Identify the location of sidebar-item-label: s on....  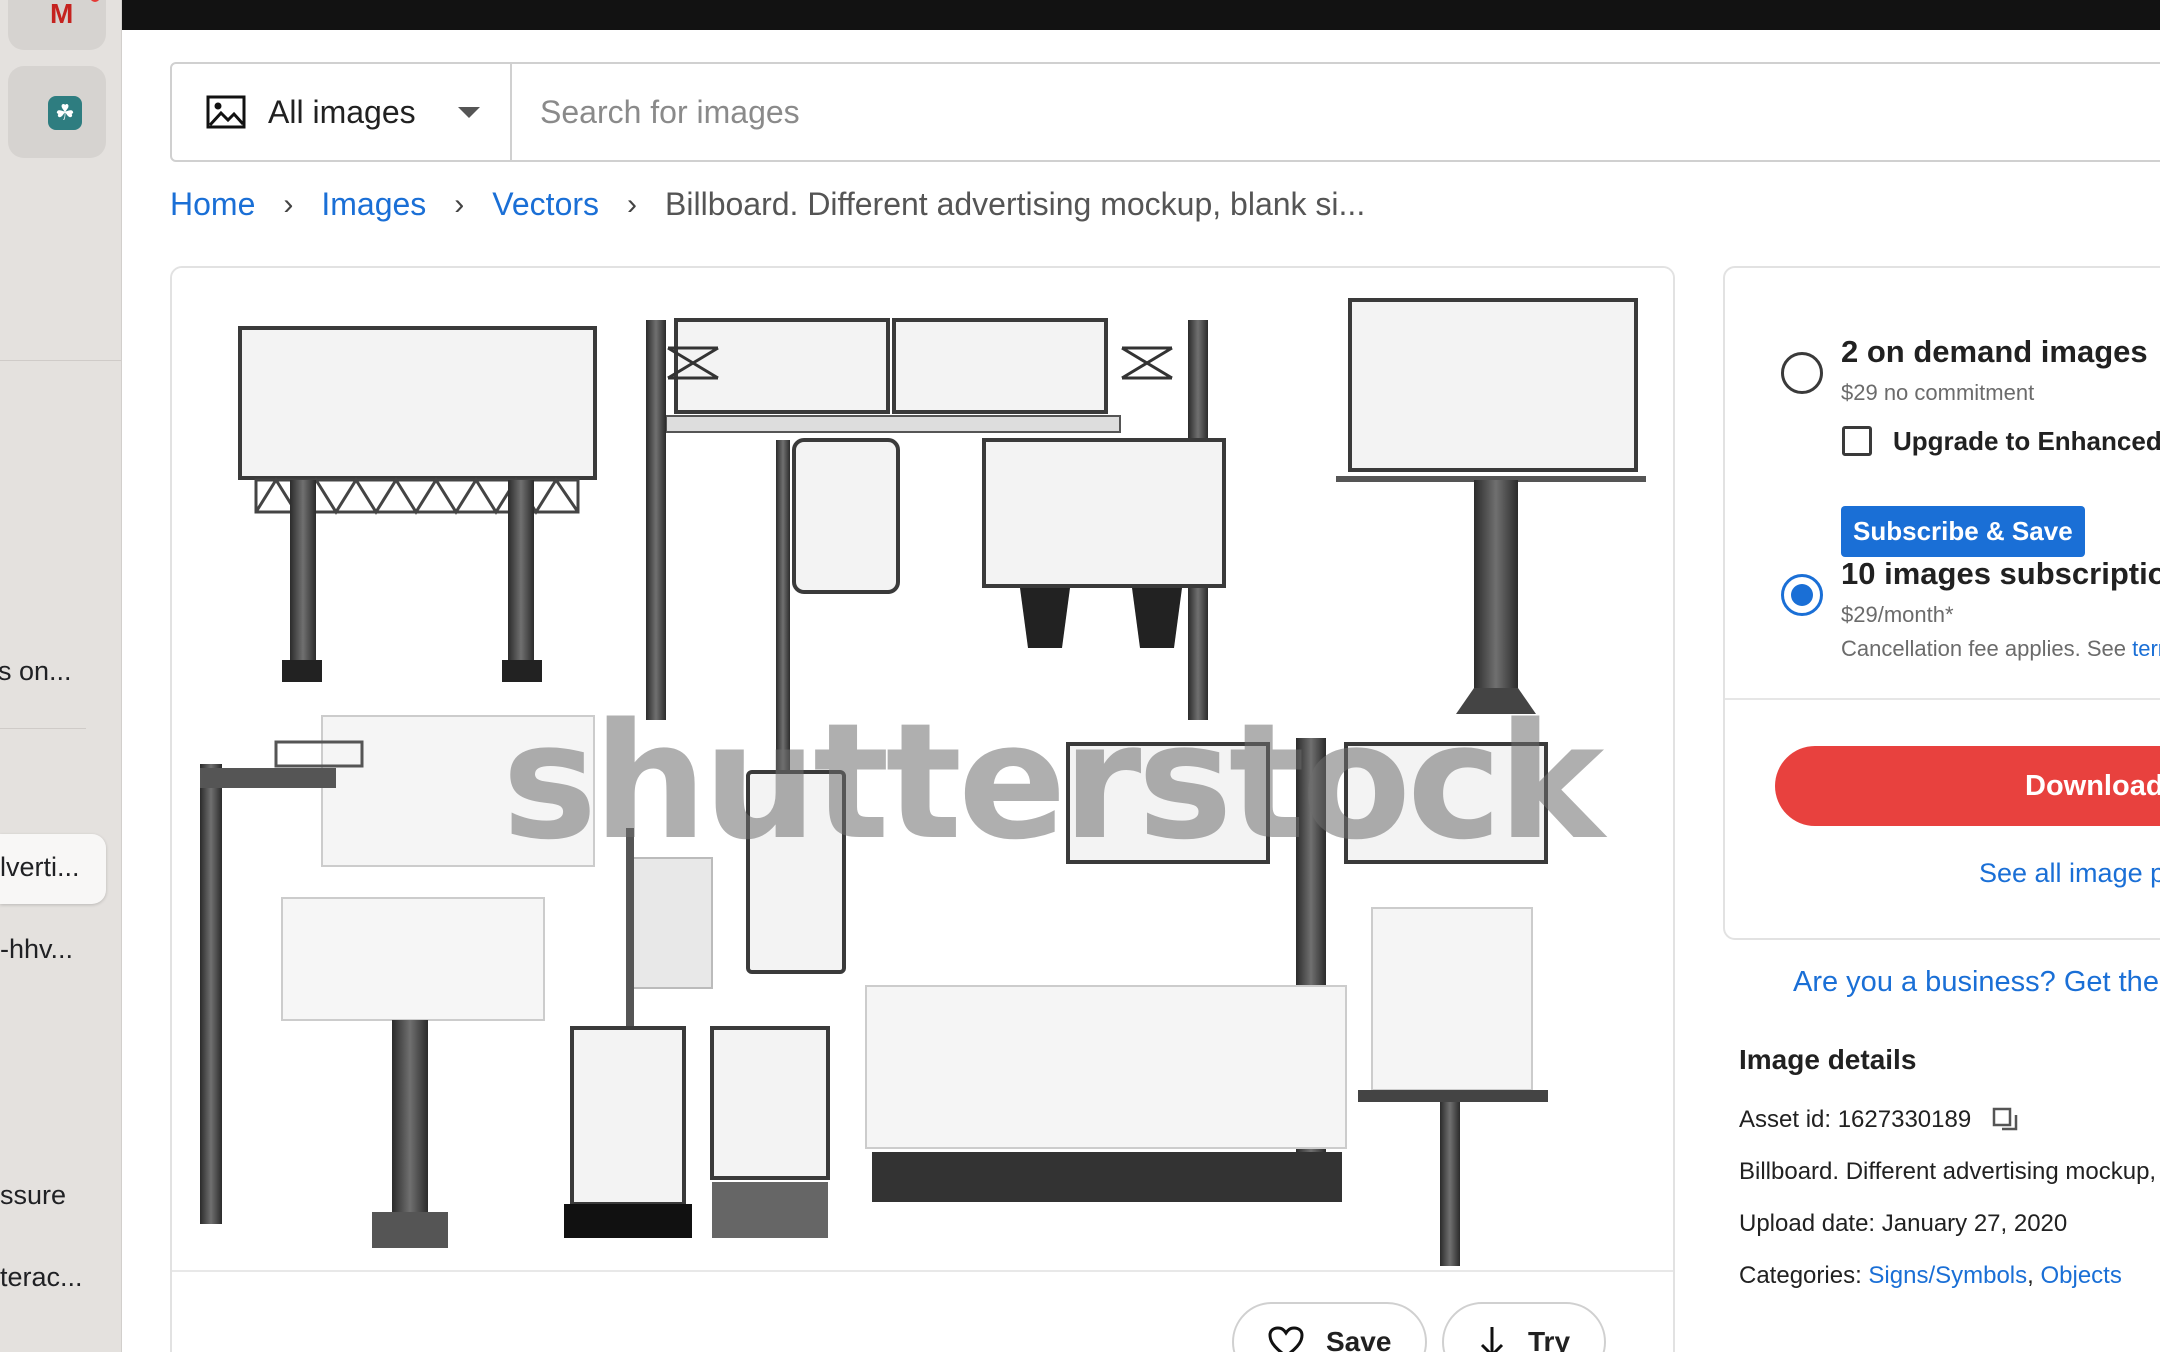
(36, 671).